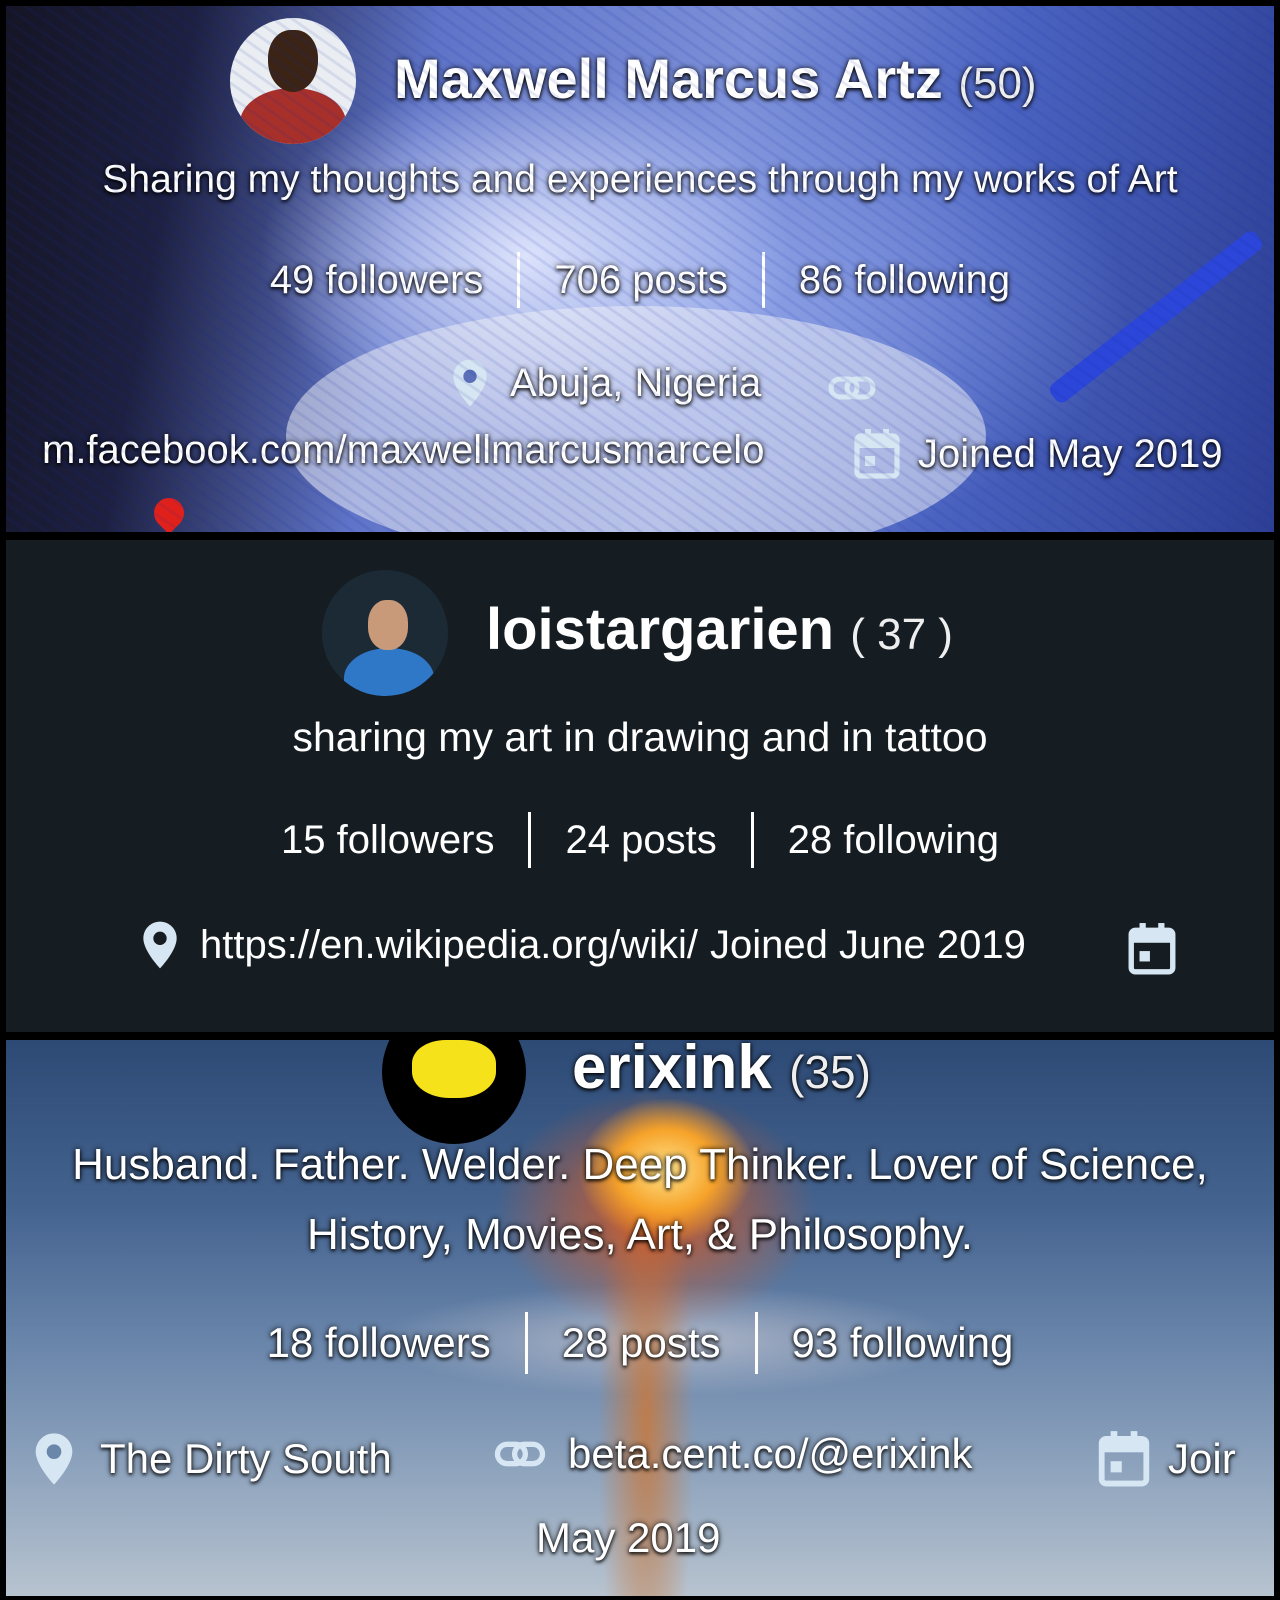 Image resolution: width=1280 pixels, height=1600 pixels. I want to click on profile-website: m.facebook.com/maxwellmarcusmarcelo, so click(403, 450).